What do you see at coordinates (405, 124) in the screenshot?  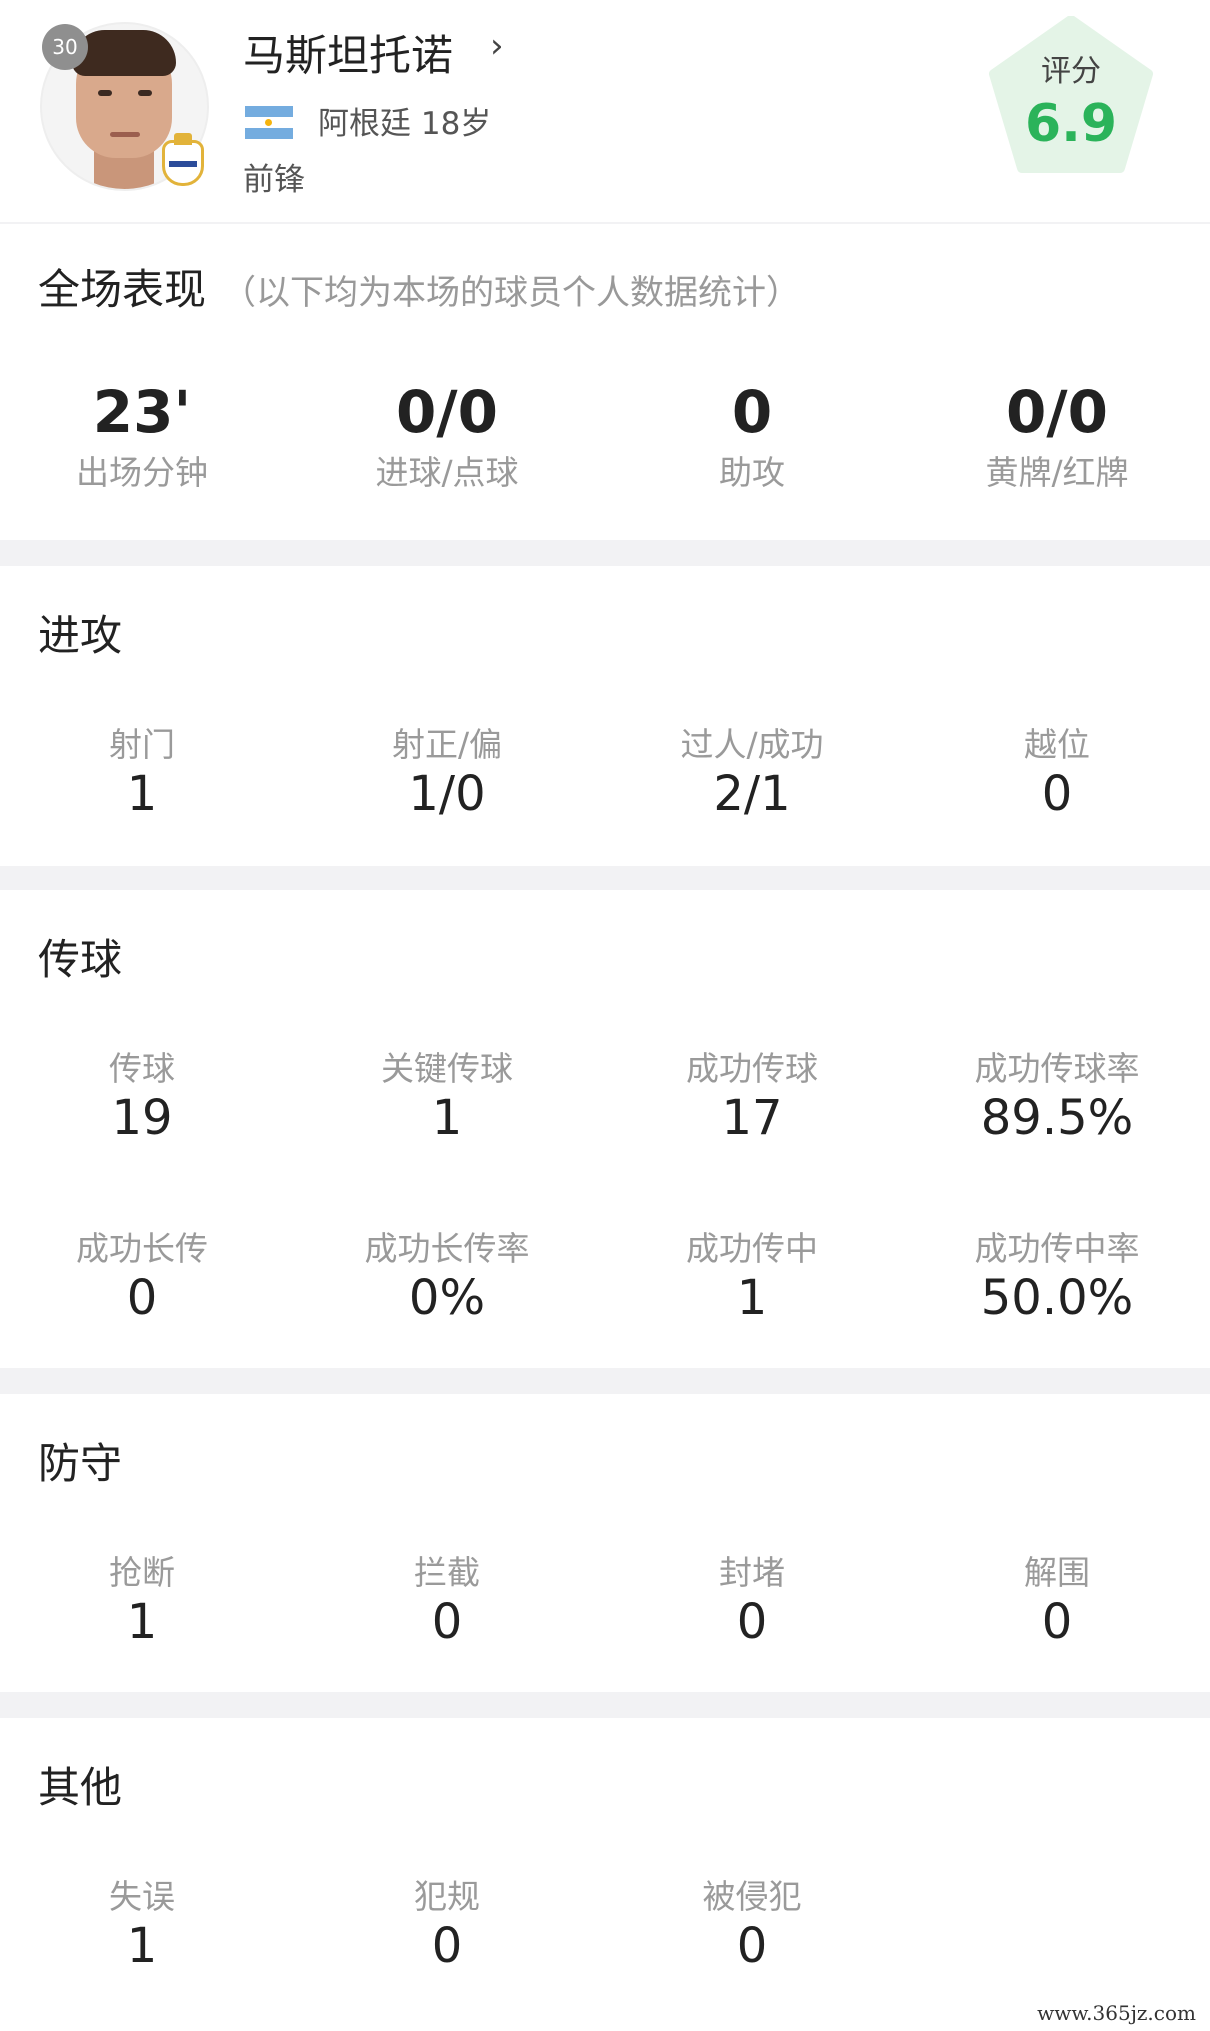 I see `player-country-age: 阿根廷 18岁` at bounding box center [405, 124].